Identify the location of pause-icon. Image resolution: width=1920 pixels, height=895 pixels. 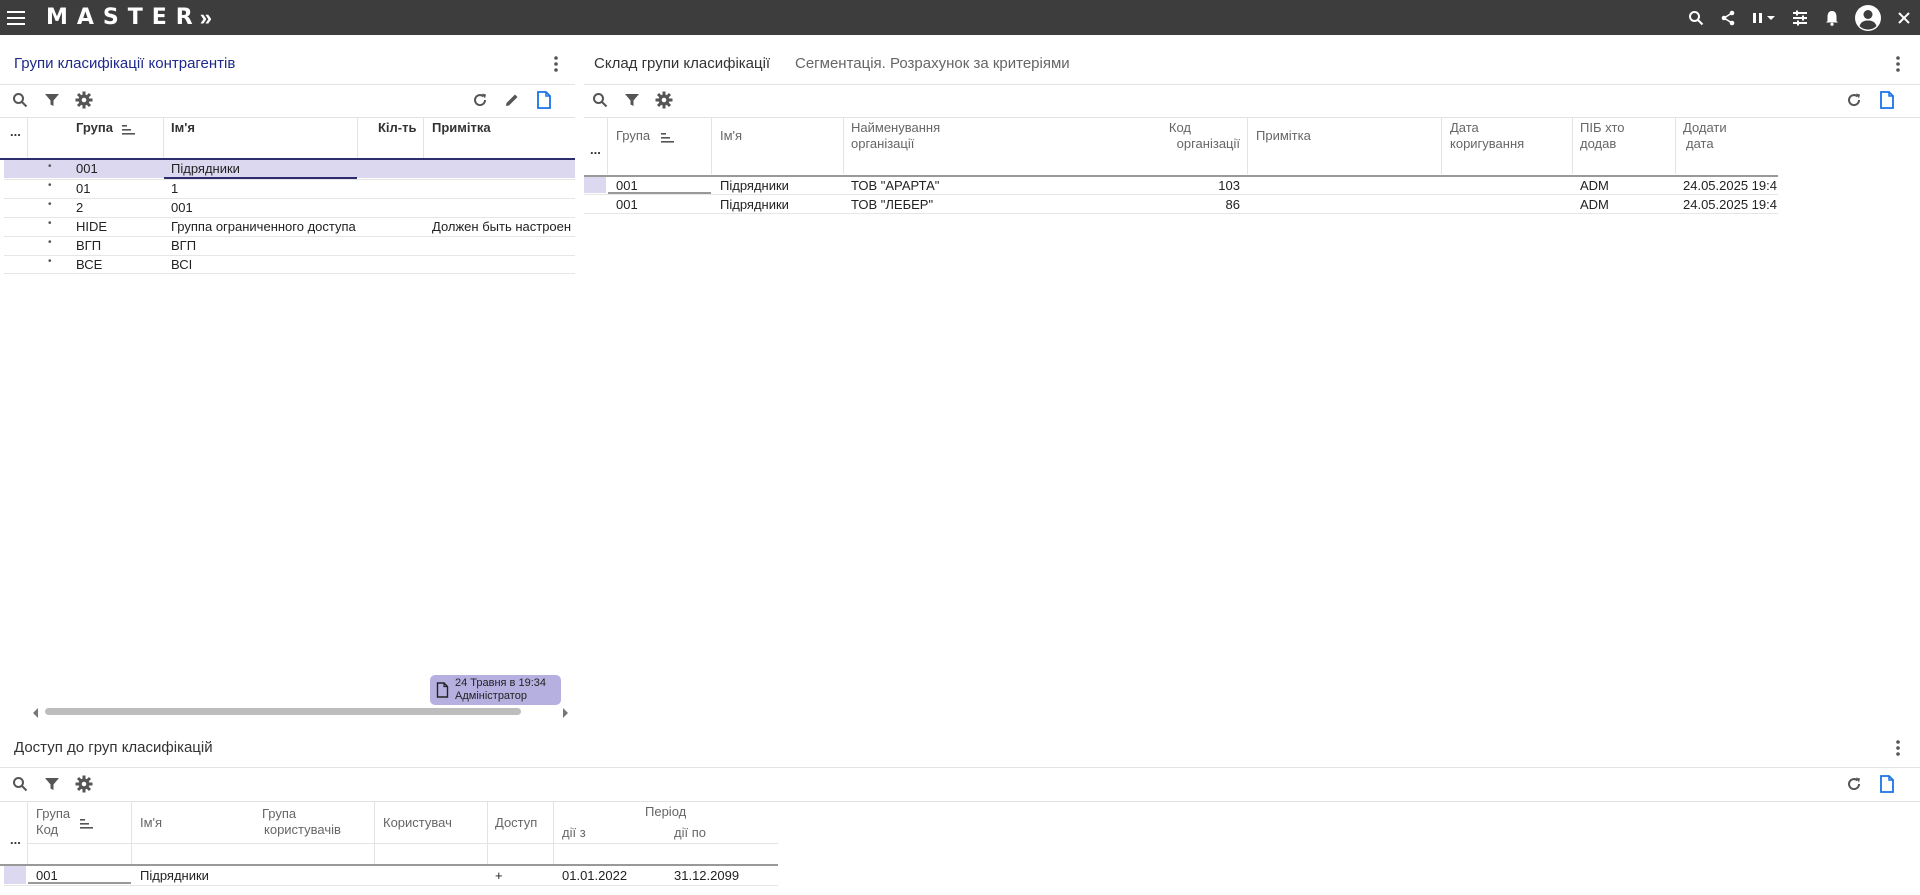
(1764, 17).